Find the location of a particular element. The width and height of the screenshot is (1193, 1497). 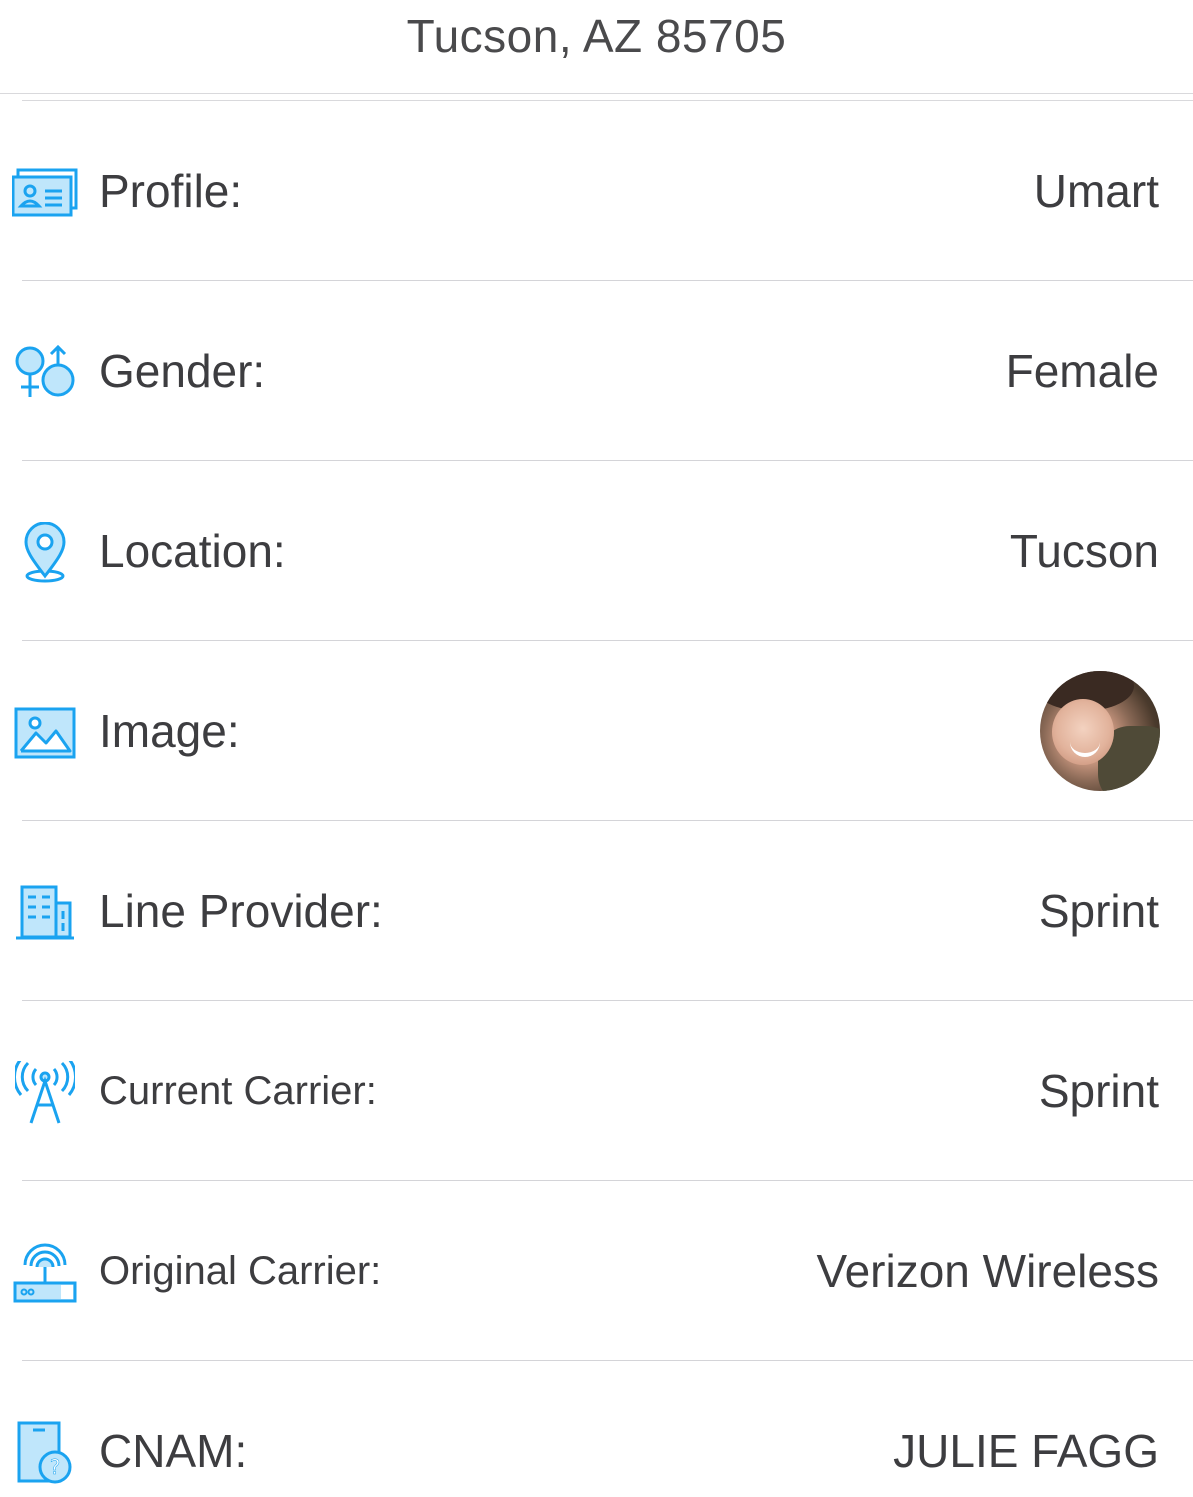

location-pin-icon is located at coordinates (45, 553).